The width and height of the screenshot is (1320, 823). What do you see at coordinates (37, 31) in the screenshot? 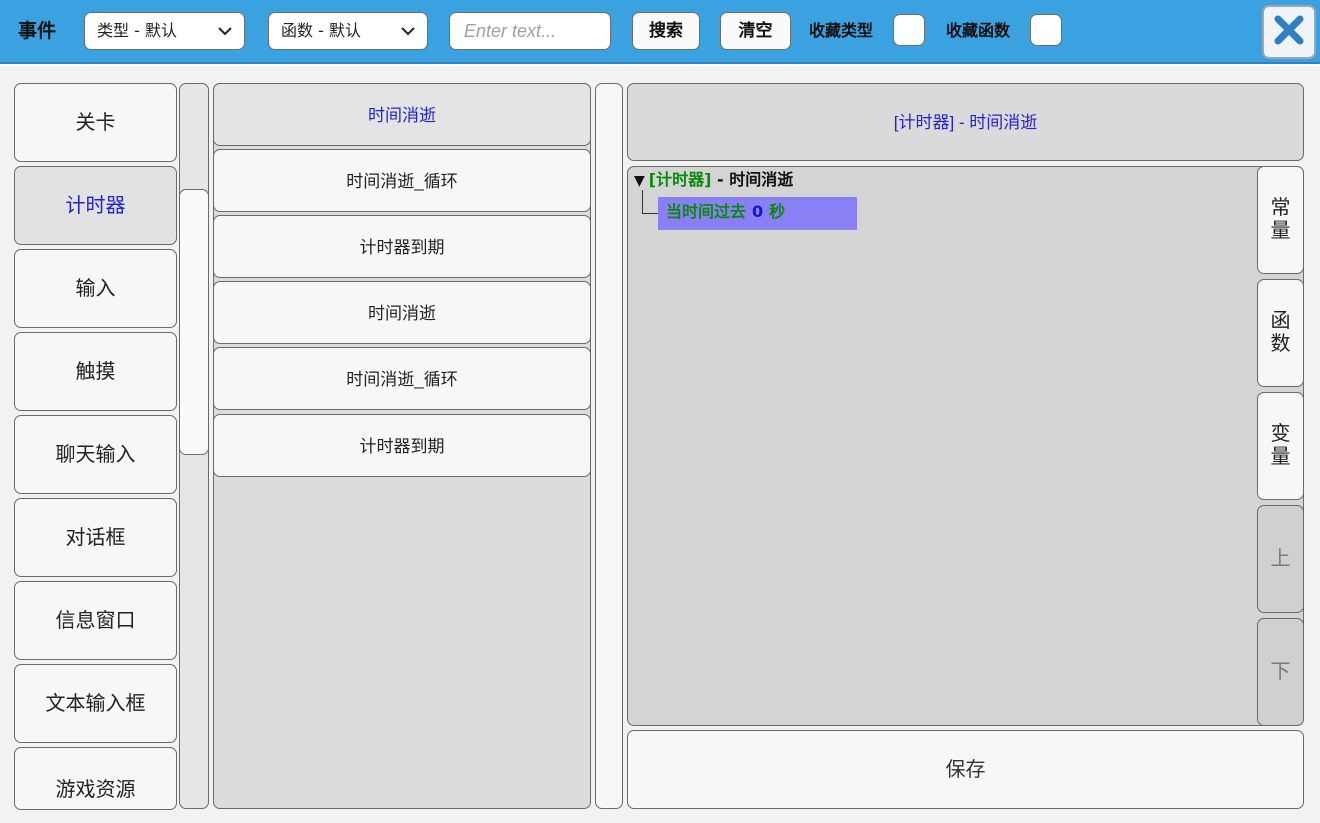
I see `page-title: 事件` at bounding box center [37, 31].